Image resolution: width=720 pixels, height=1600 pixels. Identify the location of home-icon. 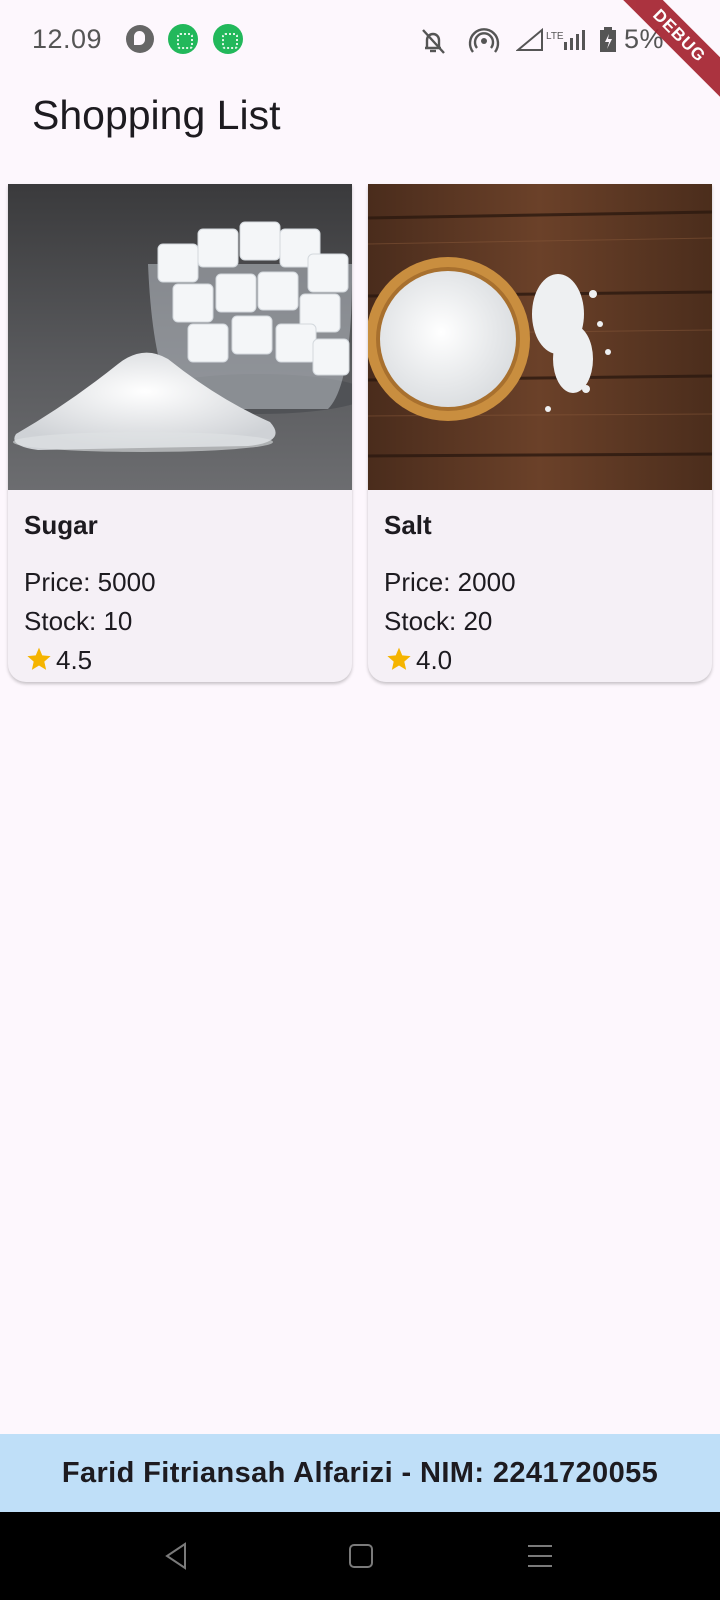
(361, 1556).